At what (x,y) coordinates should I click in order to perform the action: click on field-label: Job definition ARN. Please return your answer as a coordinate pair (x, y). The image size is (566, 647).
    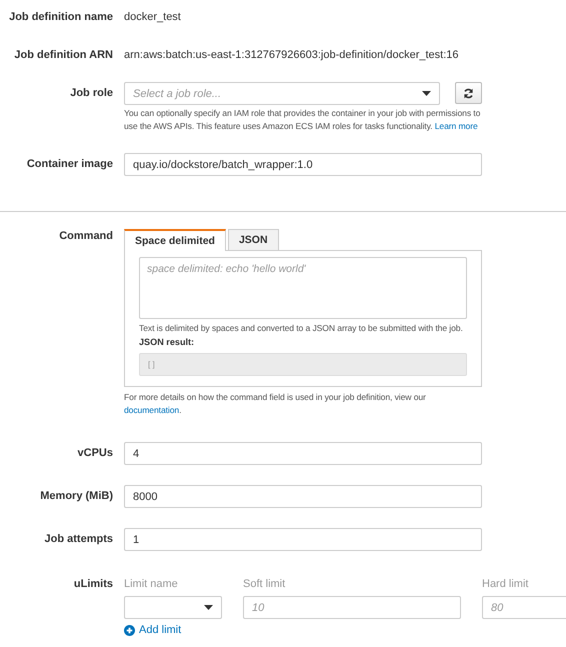
    Looking at the image, I should click on (63, 55).